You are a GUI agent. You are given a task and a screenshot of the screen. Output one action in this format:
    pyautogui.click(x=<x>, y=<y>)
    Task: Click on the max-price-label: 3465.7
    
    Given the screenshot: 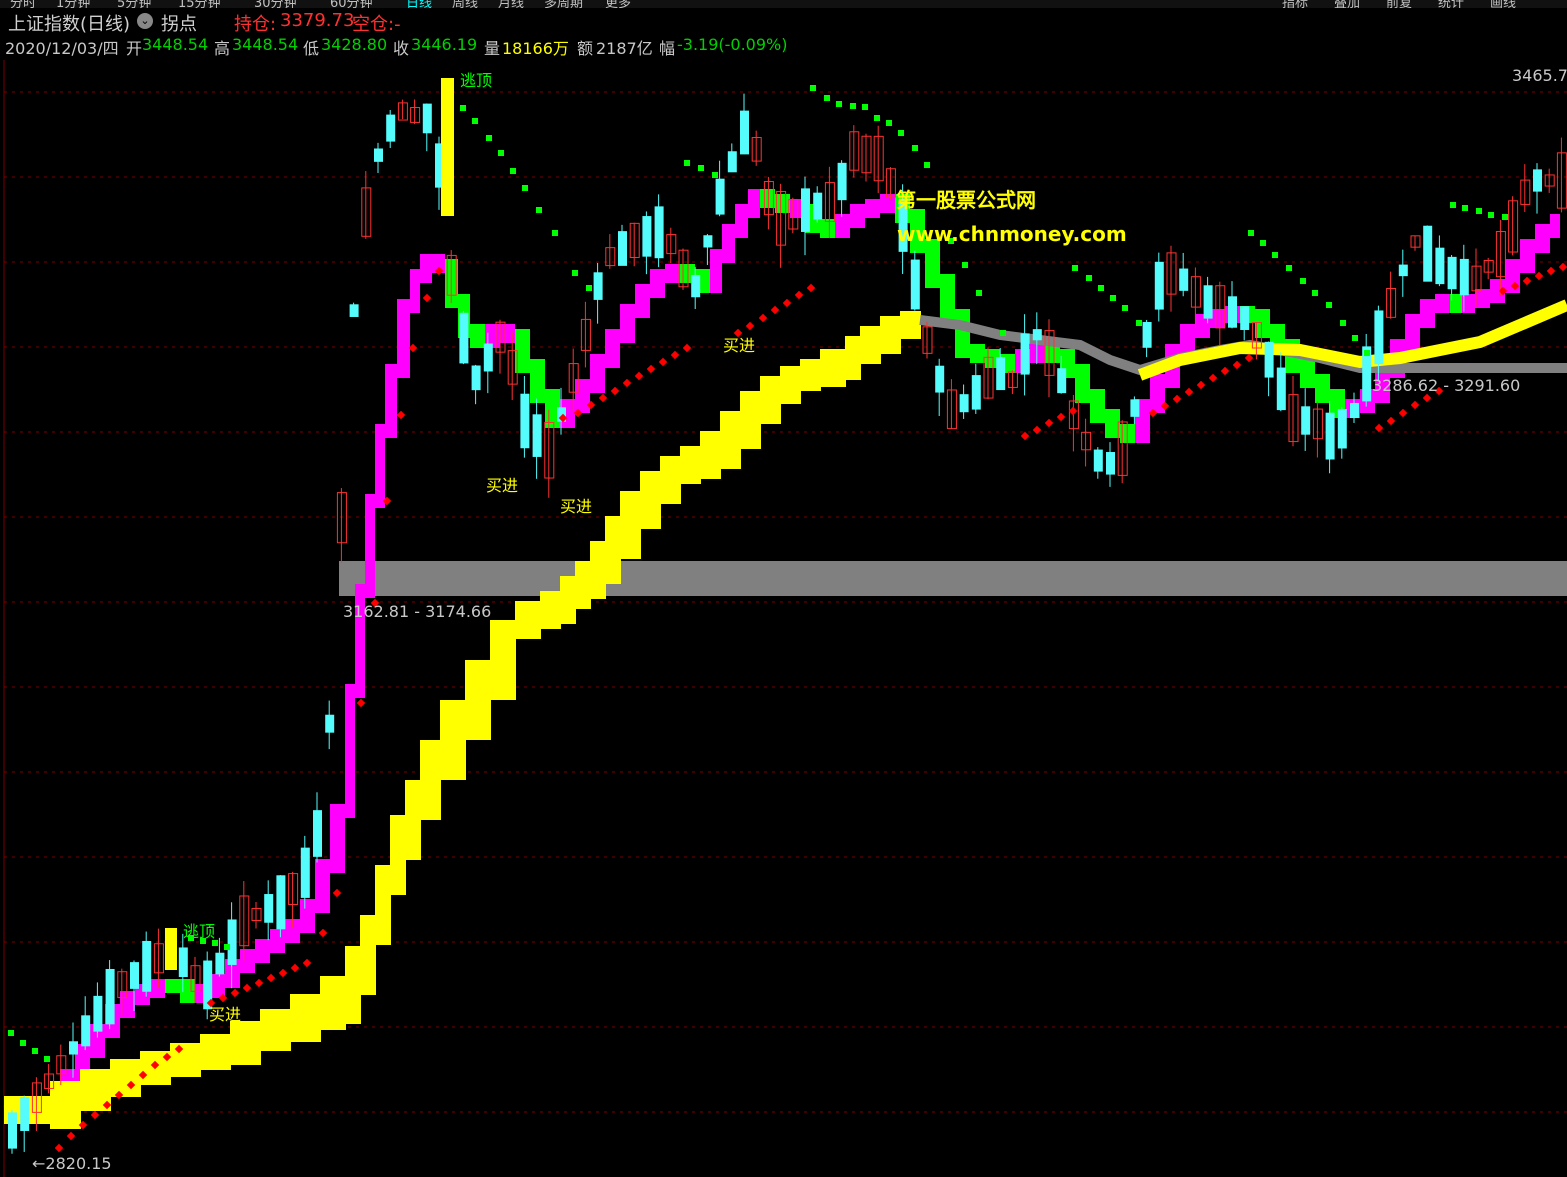 What is the action you would take?
    pyautogui.click(x=1539, y=75)
    